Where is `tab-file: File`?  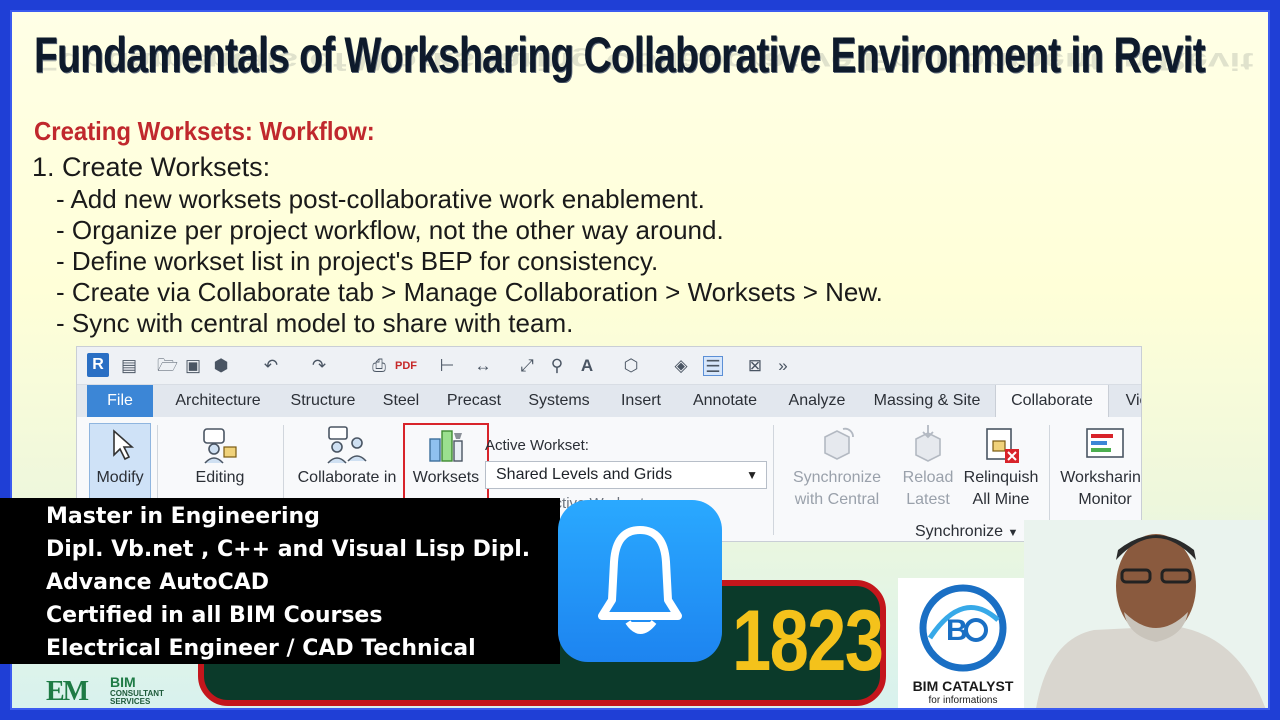
tab-file: File is located at coordinates (120, 401).